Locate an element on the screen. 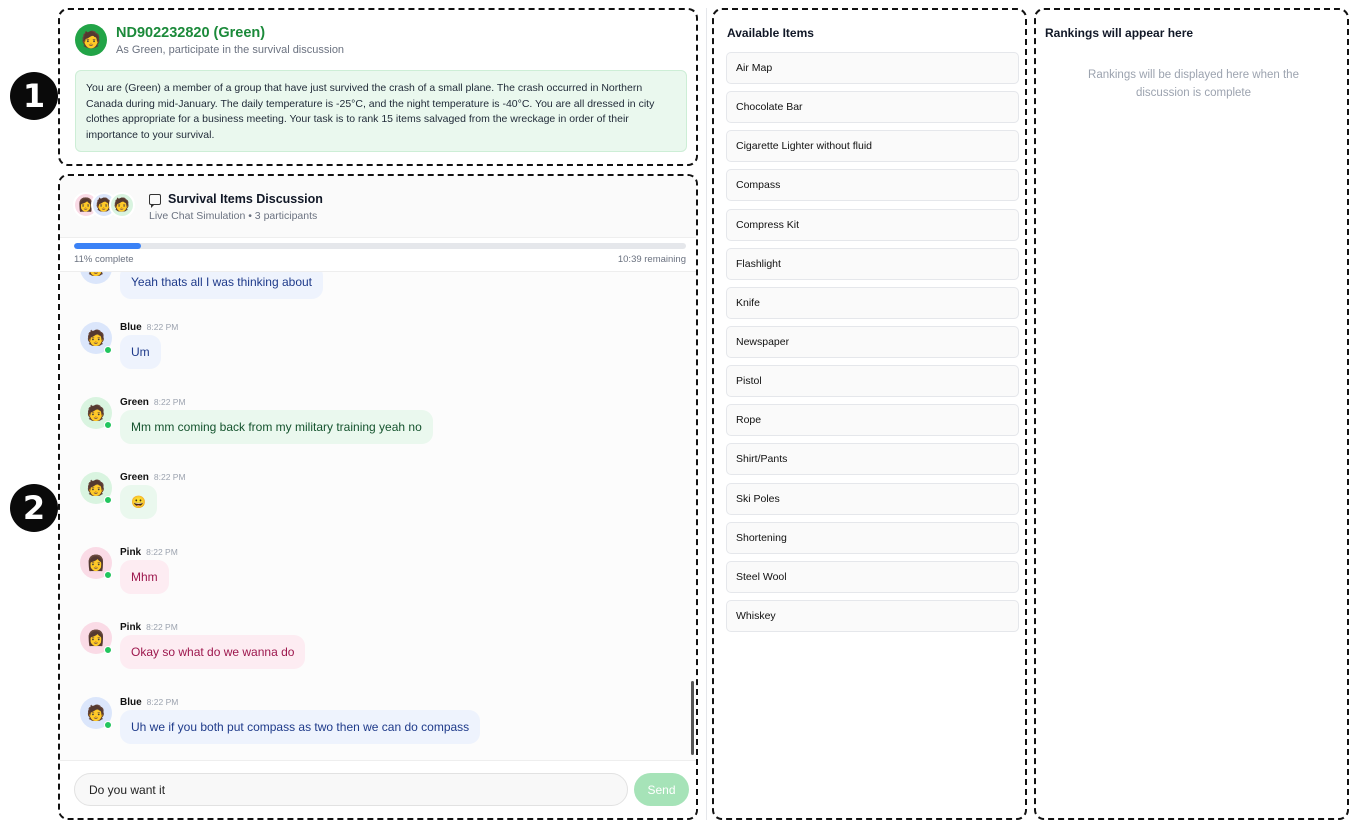  step-badge-1: 1 is located at coordinates (34, 96).